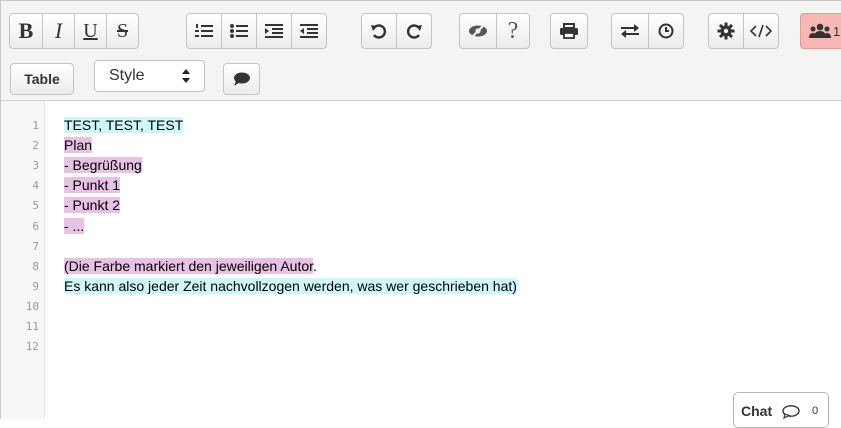  I want to click on line-number: 7, so click(35, 246).